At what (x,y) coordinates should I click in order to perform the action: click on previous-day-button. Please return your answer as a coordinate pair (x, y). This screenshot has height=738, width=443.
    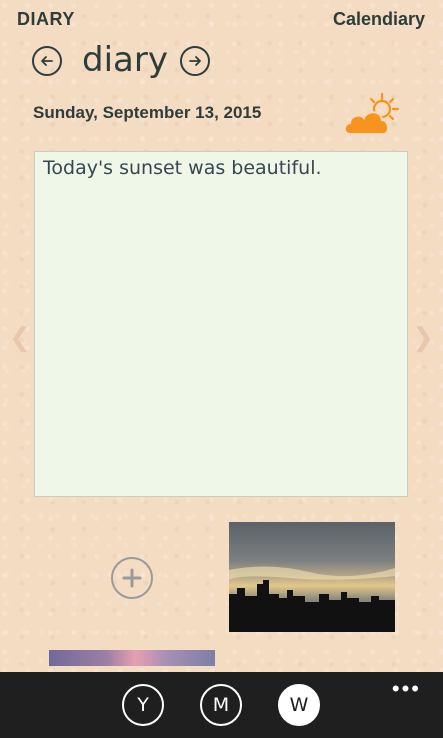
    Looking at the image, I should click on (47, 61).